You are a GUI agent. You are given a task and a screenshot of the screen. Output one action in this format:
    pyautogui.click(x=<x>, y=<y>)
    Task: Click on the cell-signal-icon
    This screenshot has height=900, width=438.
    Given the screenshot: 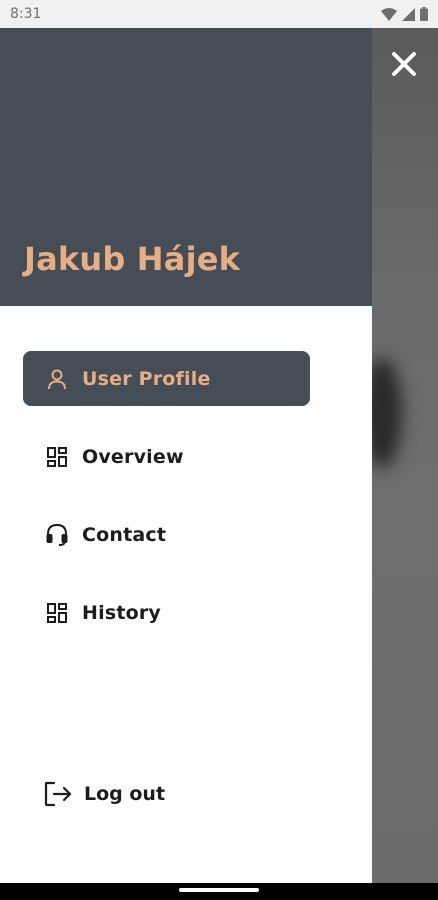 What is the action you would take?
    pyautogui.click(x=408, y=14)
    